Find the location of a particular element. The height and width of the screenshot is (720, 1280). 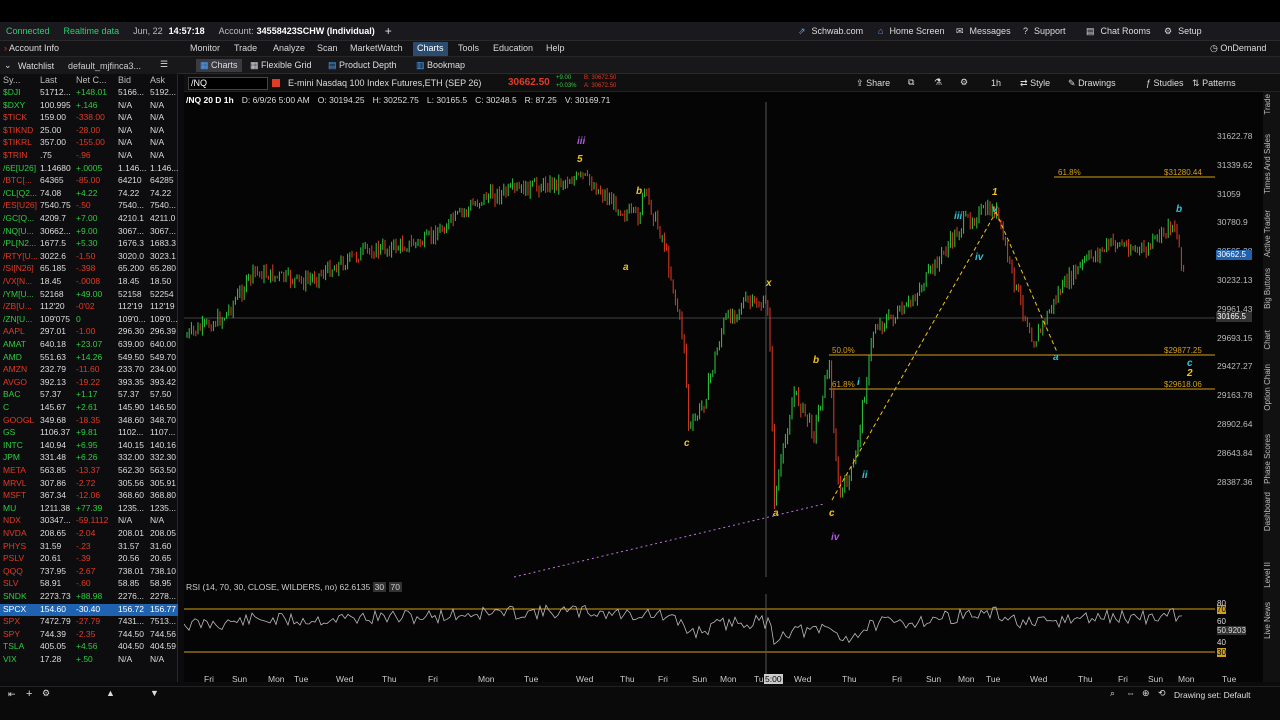

menu-analyze: Analyze is located at coordinates (289, 49).